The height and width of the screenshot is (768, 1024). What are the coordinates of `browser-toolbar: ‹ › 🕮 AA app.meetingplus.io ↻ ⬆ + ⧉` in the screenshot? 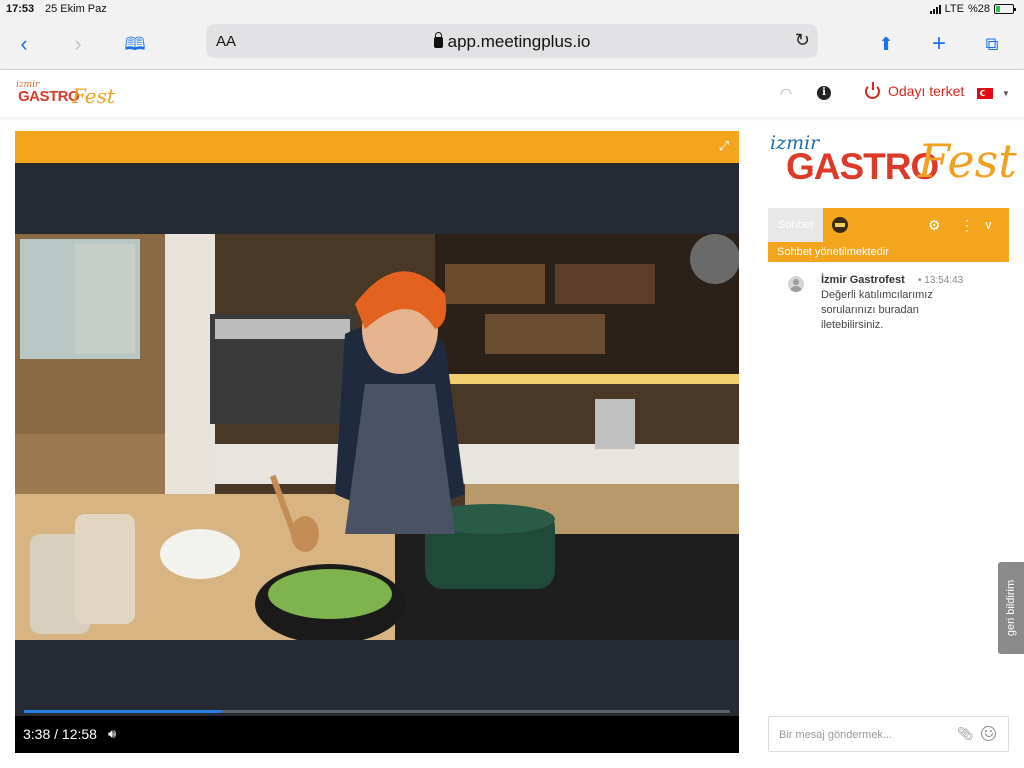 It's located at (512, 45).